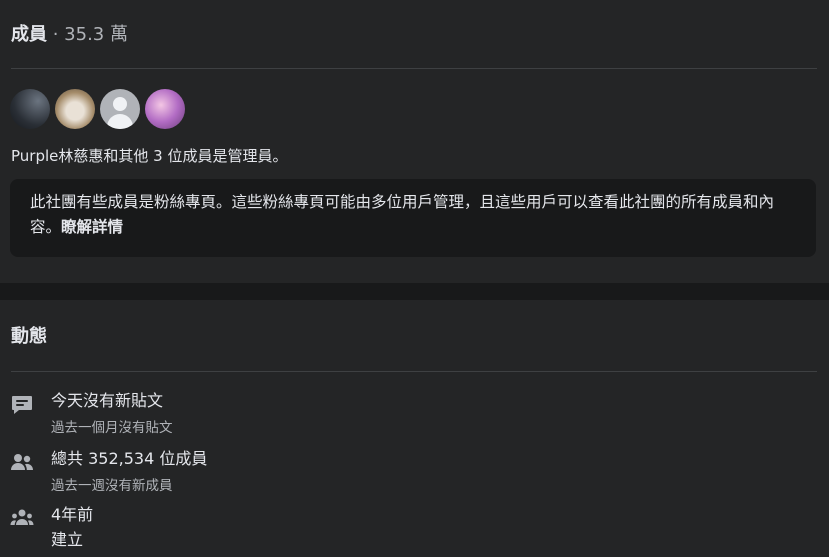  Describe the element at coordinates (112, 428) in the screenshot. I see `activity-secondary: 過去一個月沒有貼文` at that location.